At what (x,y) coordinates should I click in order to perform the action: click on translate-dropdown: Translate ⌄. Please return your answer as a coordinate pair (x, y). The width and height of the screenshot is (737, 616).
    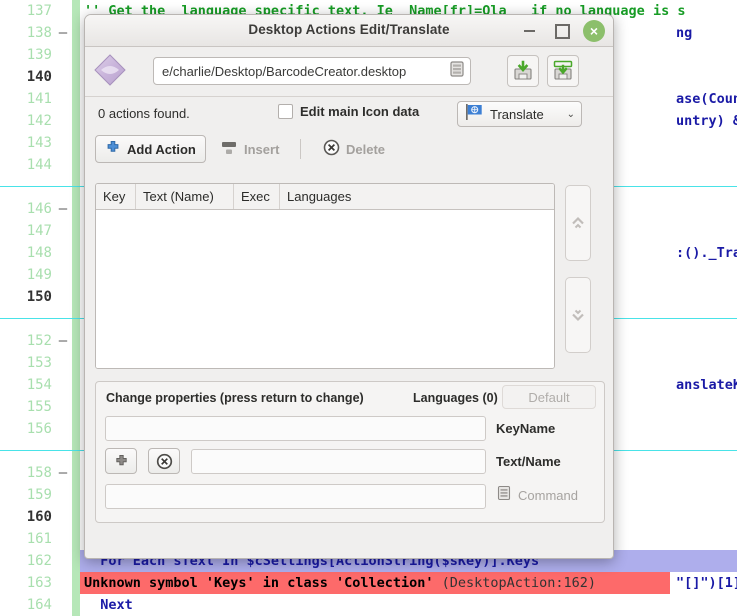
    Looking at the image, I should click on (519, 114).